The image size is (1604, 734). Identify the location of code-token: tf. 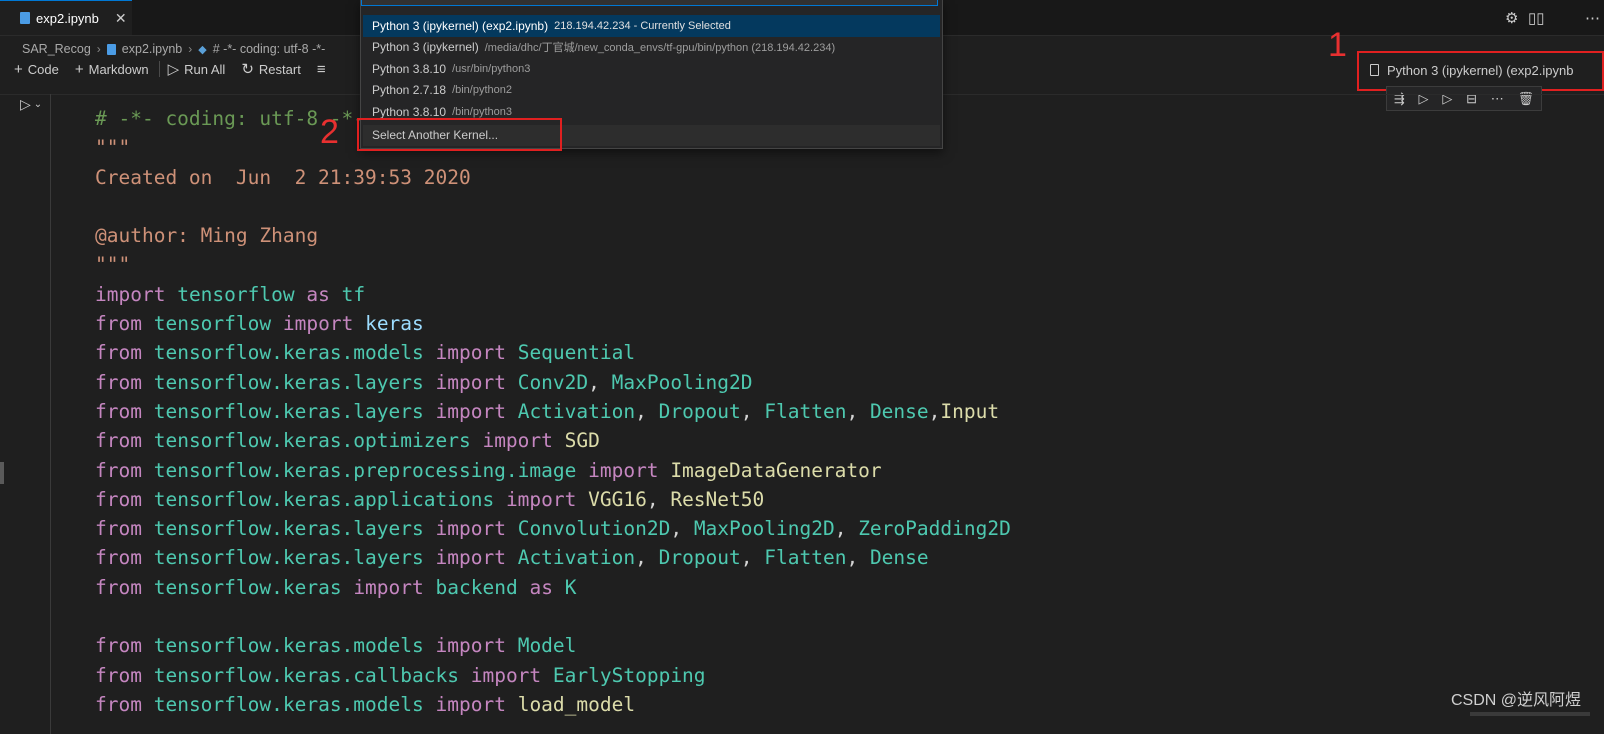
(353, 294).